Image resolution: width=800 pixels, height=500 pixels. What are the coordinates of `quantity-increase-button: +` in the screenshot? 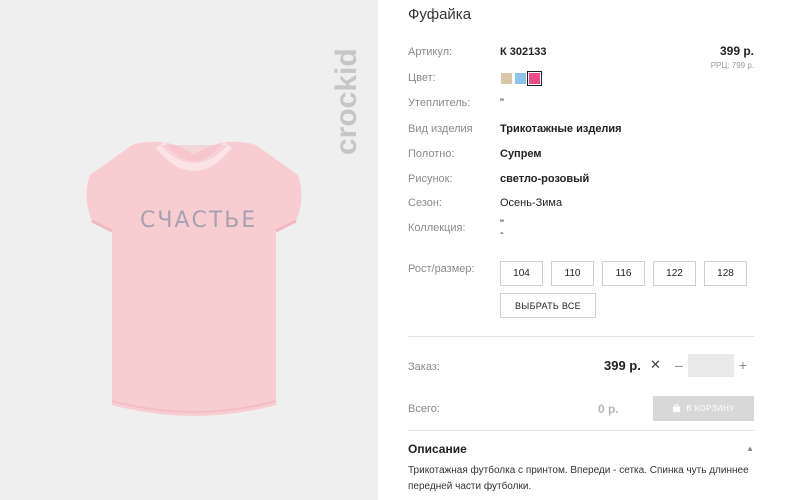 It's located at (743, 365).